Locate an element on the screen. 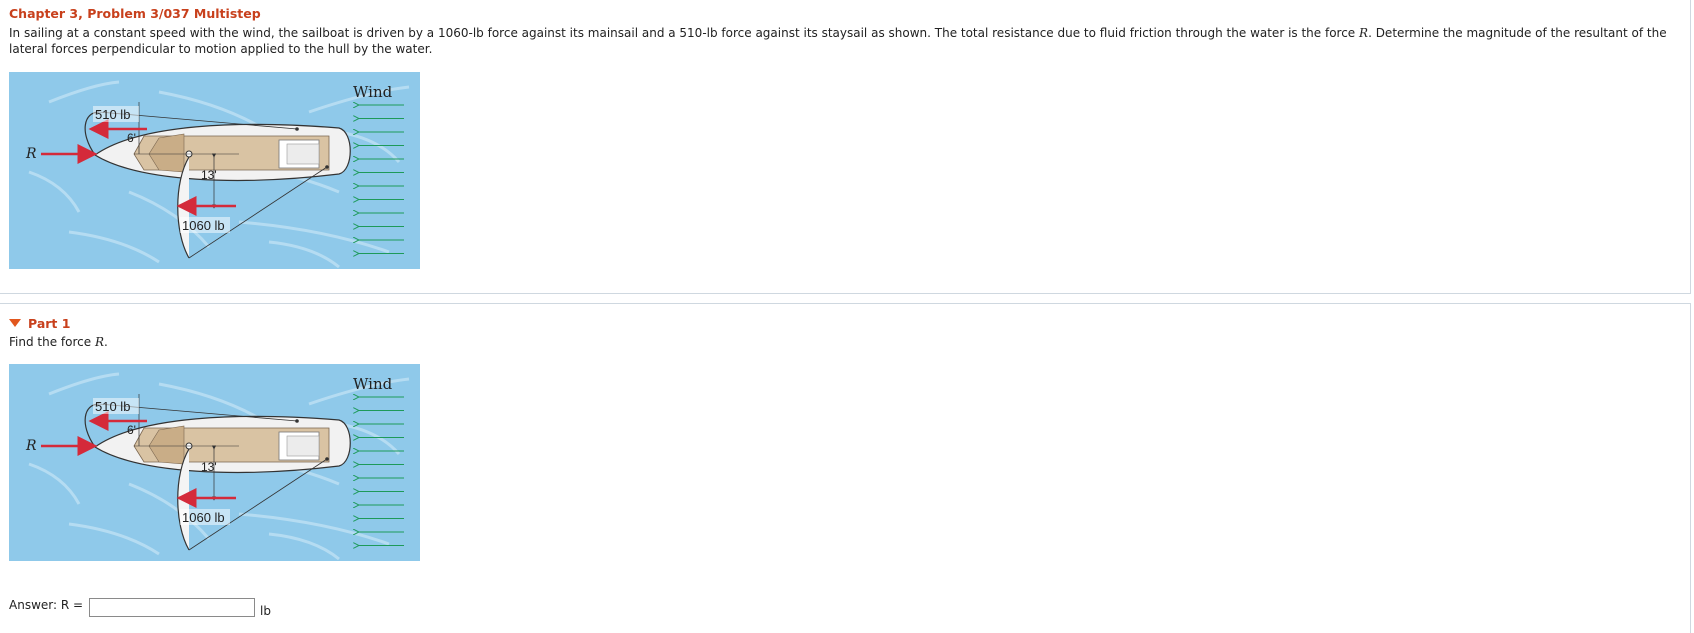 The image size is (1694, 633). part-1-prompt: Find the force R. is located at coordinates (58, 342).